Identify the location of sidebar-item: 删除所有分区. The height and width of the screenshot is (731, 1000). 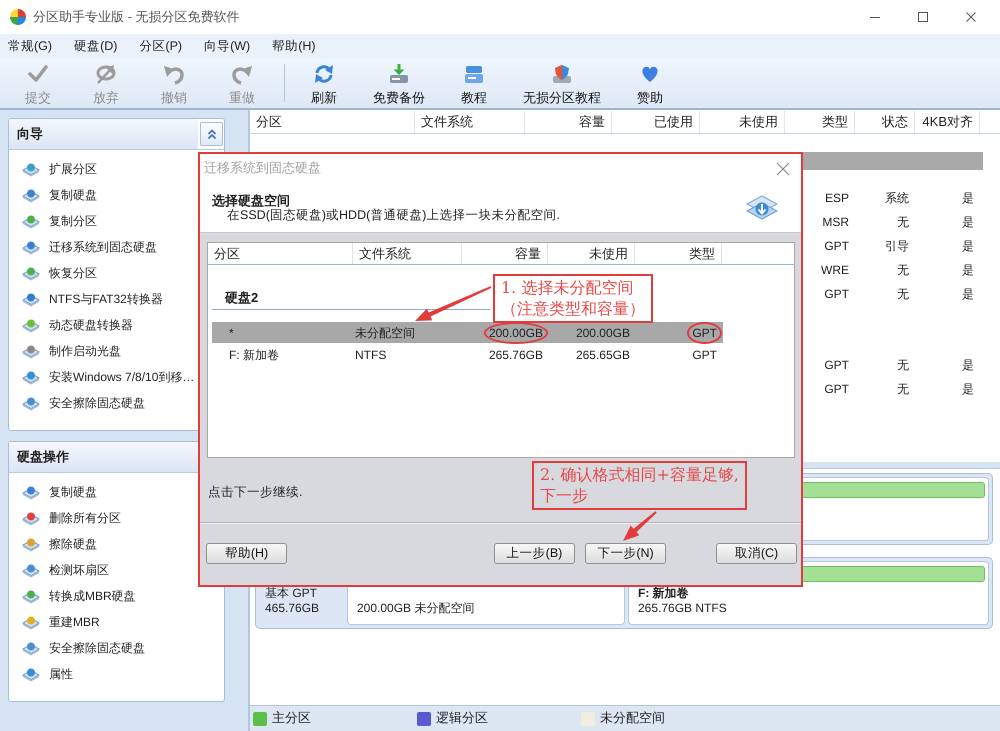
(71, 518).